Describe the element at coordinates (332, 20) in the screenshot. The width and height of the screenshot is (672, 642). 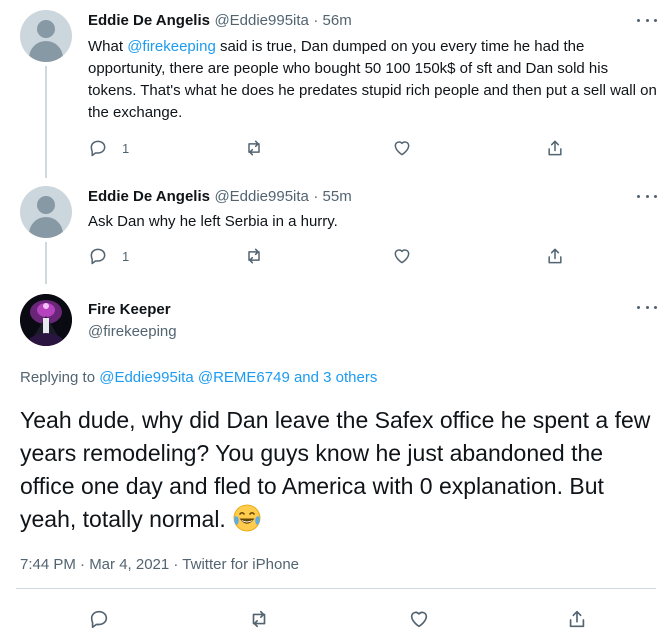
I see `tweet-time: · 56m` at that location.